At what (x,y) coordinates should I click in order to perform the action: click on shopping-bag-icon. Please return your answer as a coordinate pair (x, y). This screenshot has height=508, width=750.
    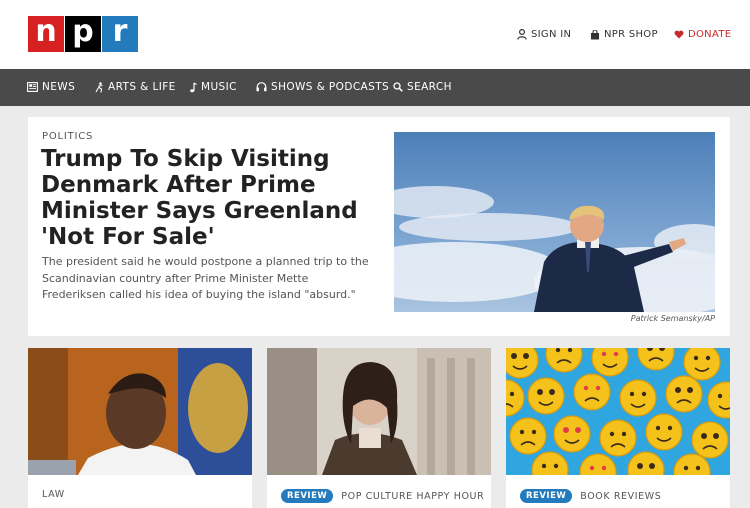
    Looking at the image, I should click on (595, 35).